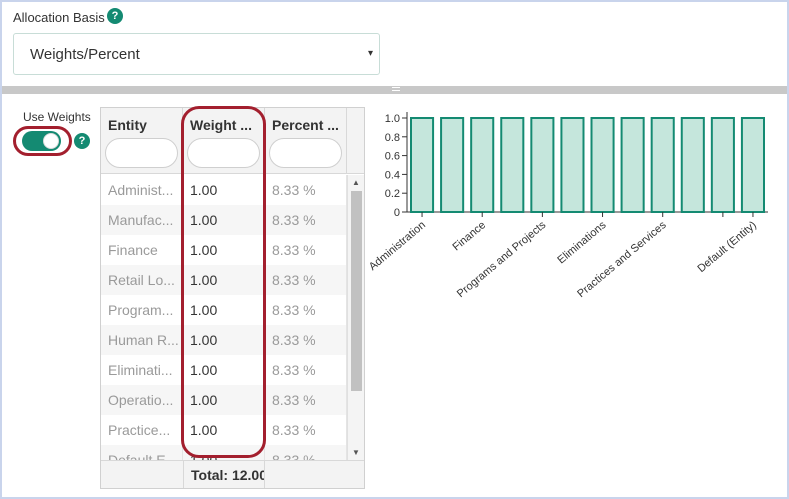 The height and width of the screenshot is (499, 789). What do you see at coordinates (196, 54) in the screenshot?
I see `allocation-basis-select: Weights/Percent ▾` at bounding box center [196, 54].